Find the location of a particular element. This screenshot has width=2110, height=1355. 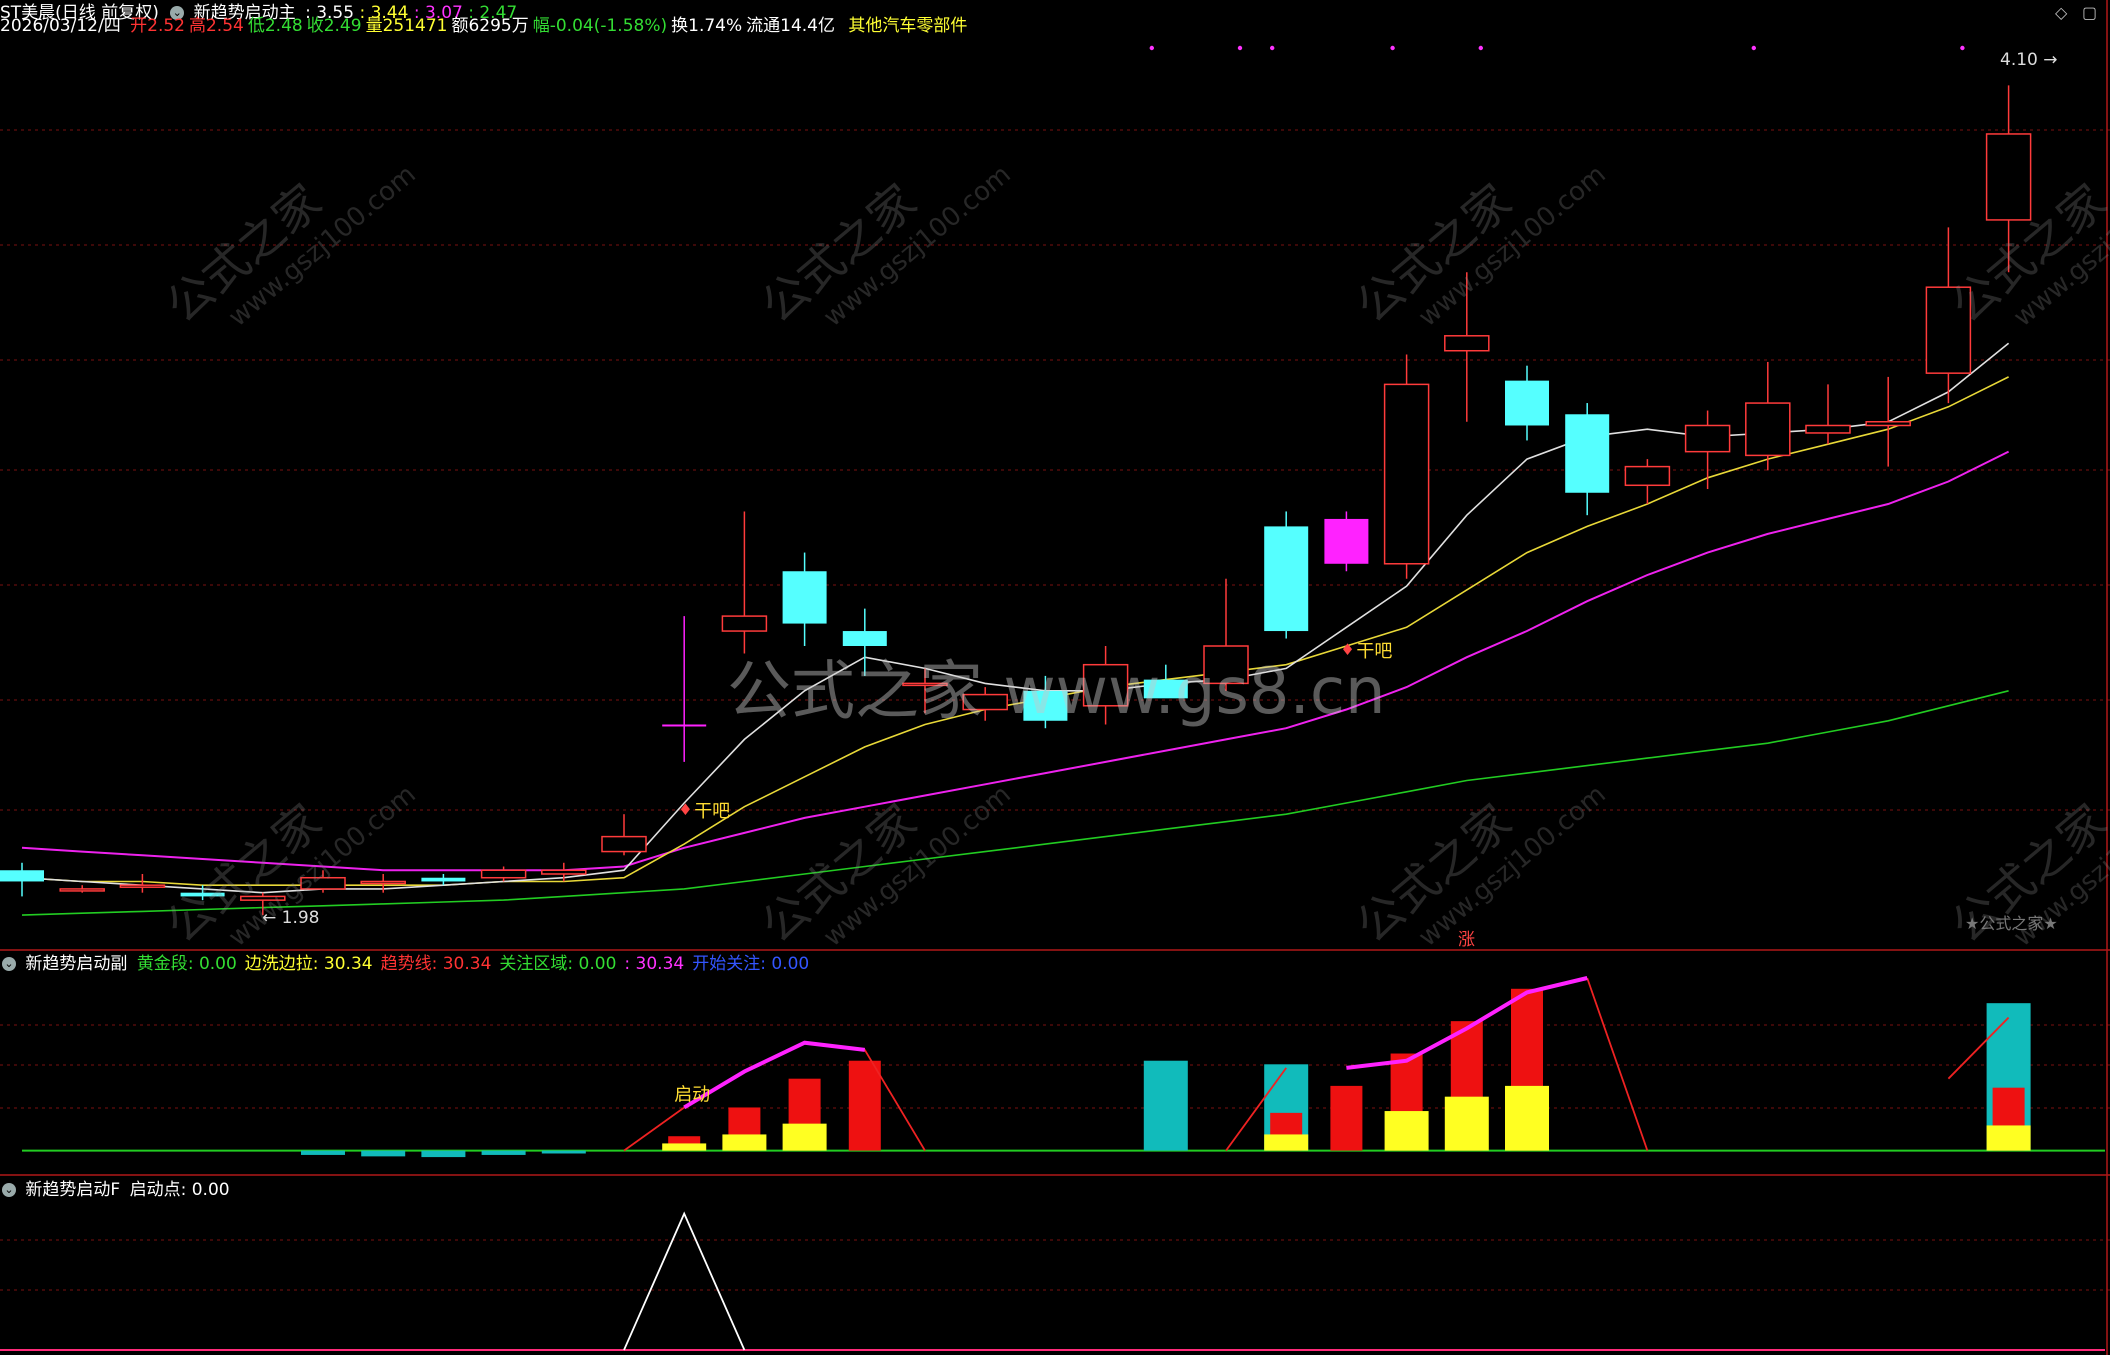

start-label: 启动 is located at coordinates (692, 1094).